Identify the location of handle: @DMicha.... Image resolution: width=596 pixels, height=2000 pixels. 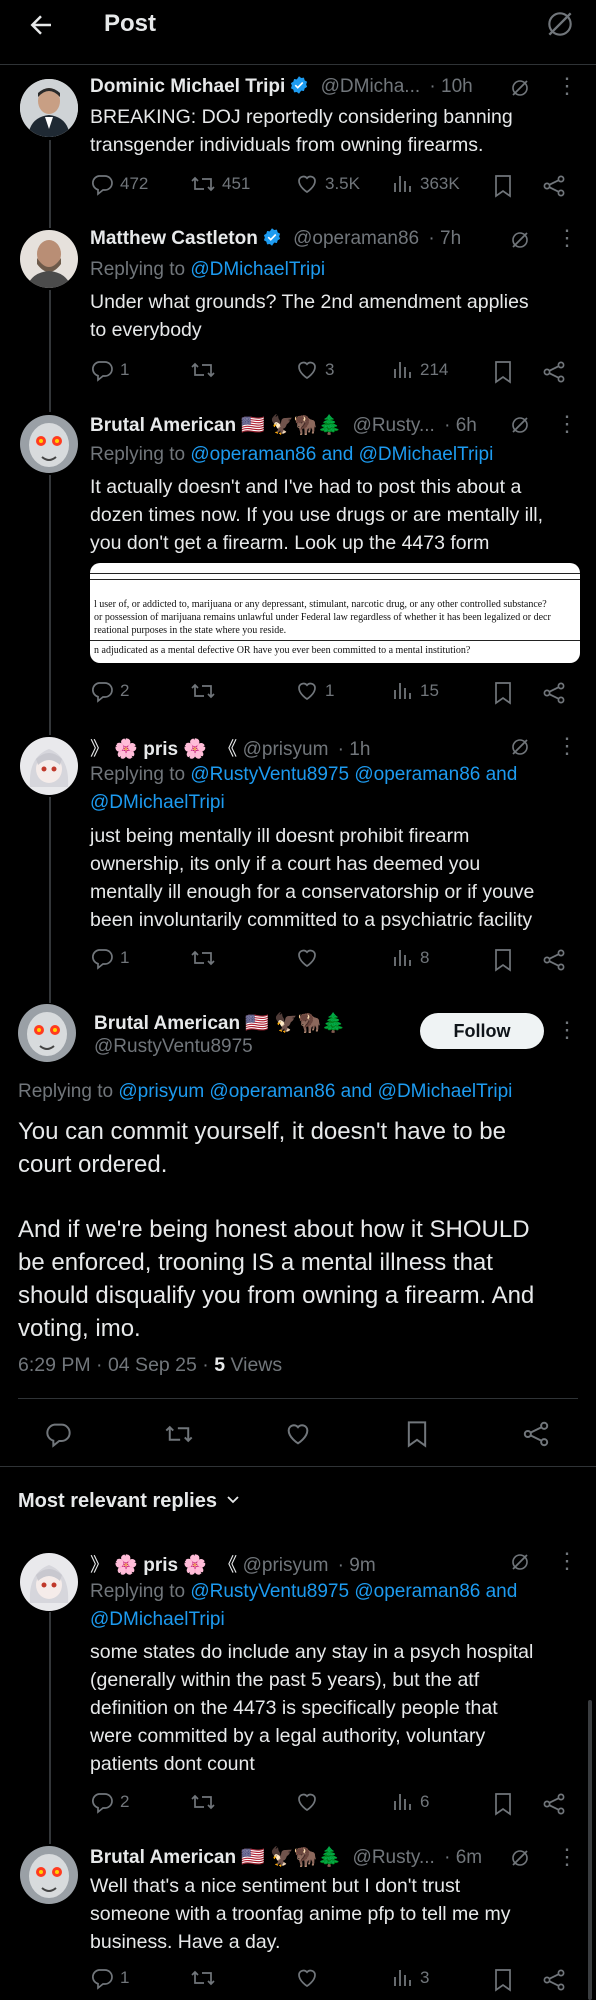
(371, 86).